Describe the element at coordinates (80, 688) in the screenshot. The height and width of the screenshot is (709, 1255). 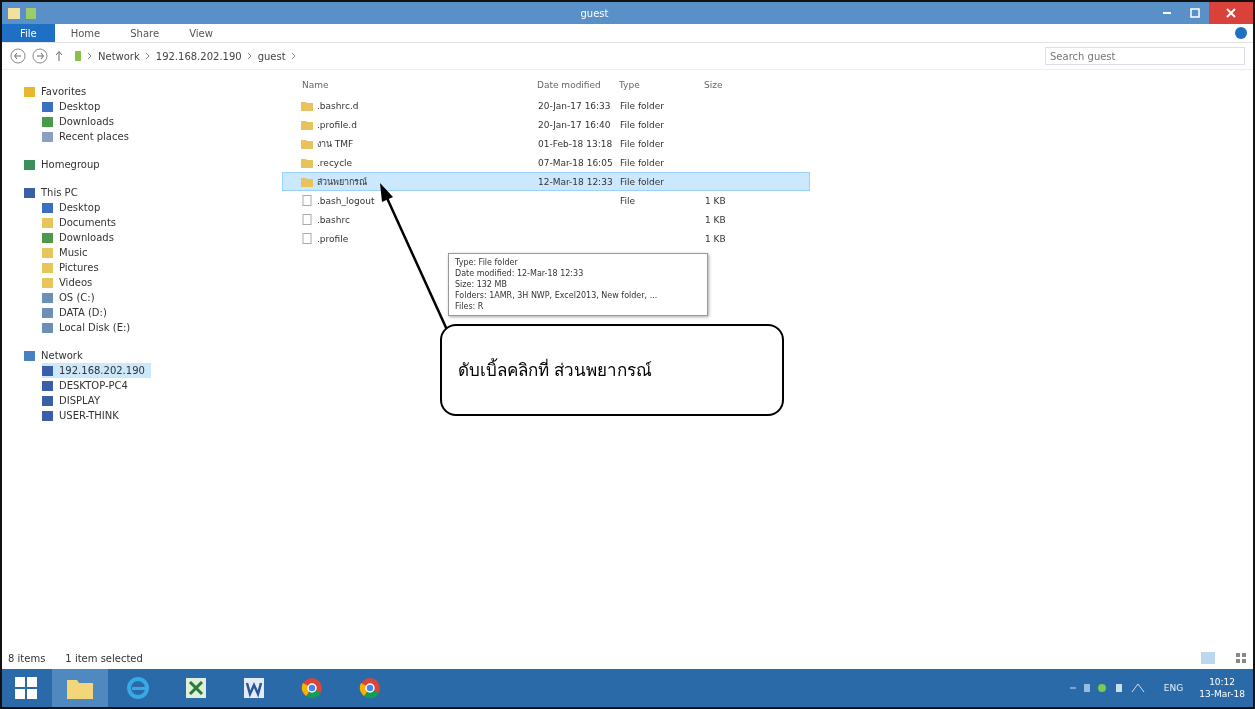
I see `taskbar-button` at that location.